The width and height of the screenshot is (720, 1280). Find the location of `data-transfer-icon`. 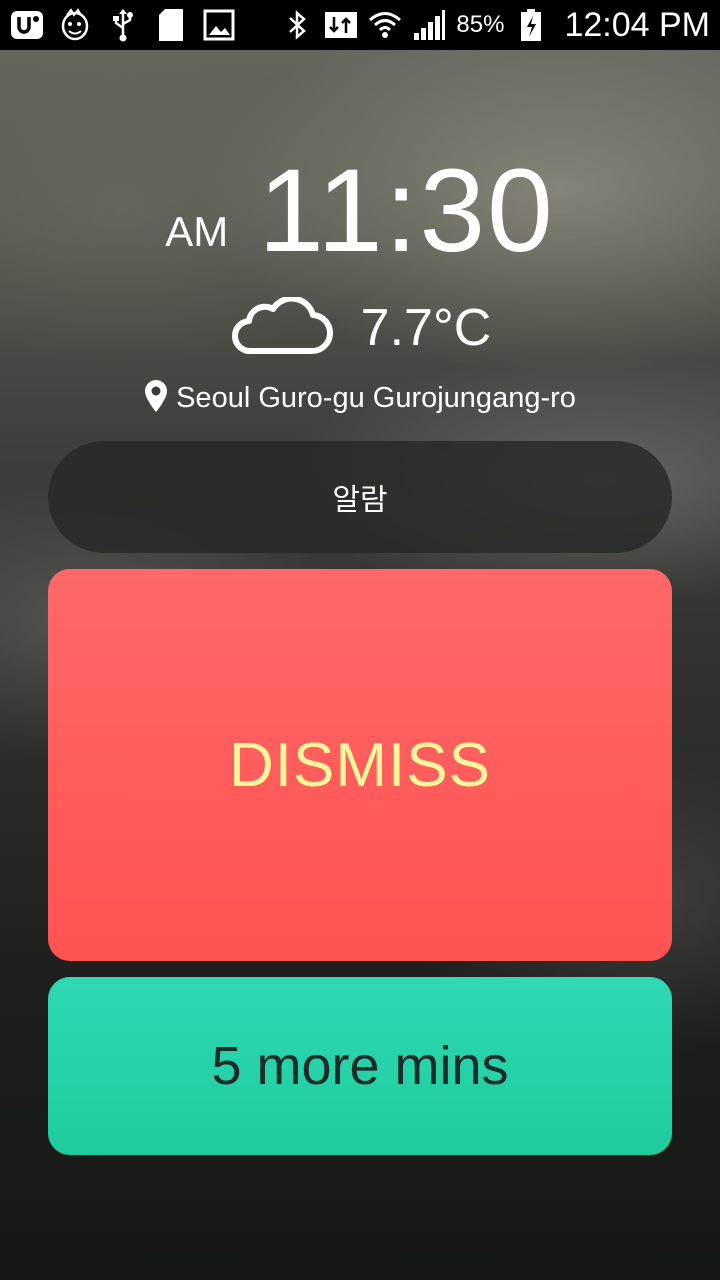

data-transfer-icon is located at coordinates (341, 25).